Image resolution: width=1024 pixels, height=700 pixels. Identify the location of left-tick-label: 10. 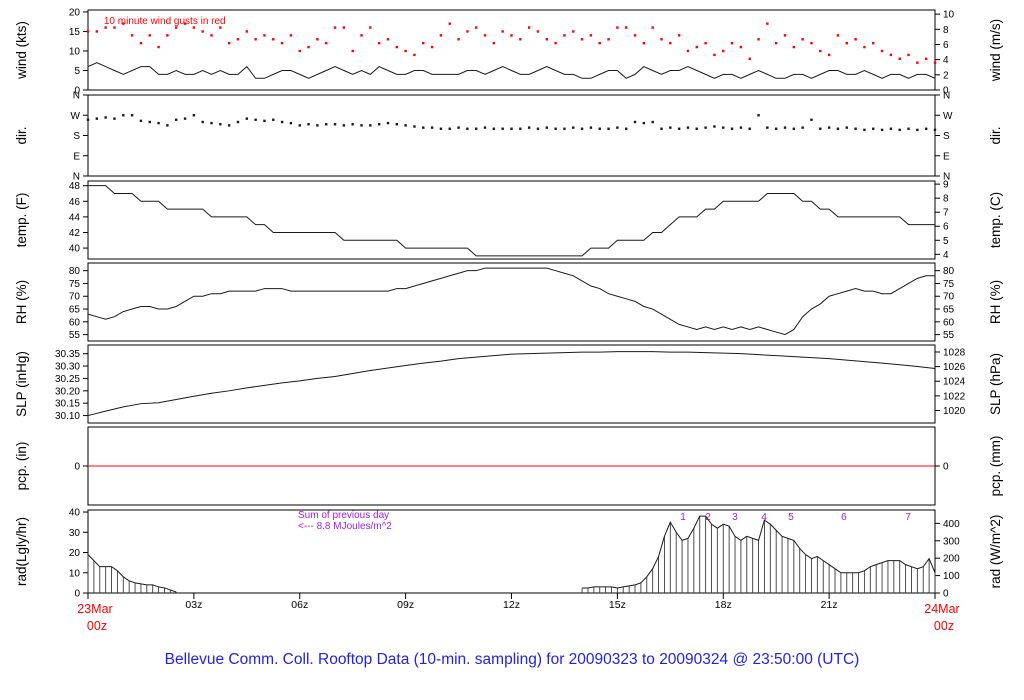
(75, 51).